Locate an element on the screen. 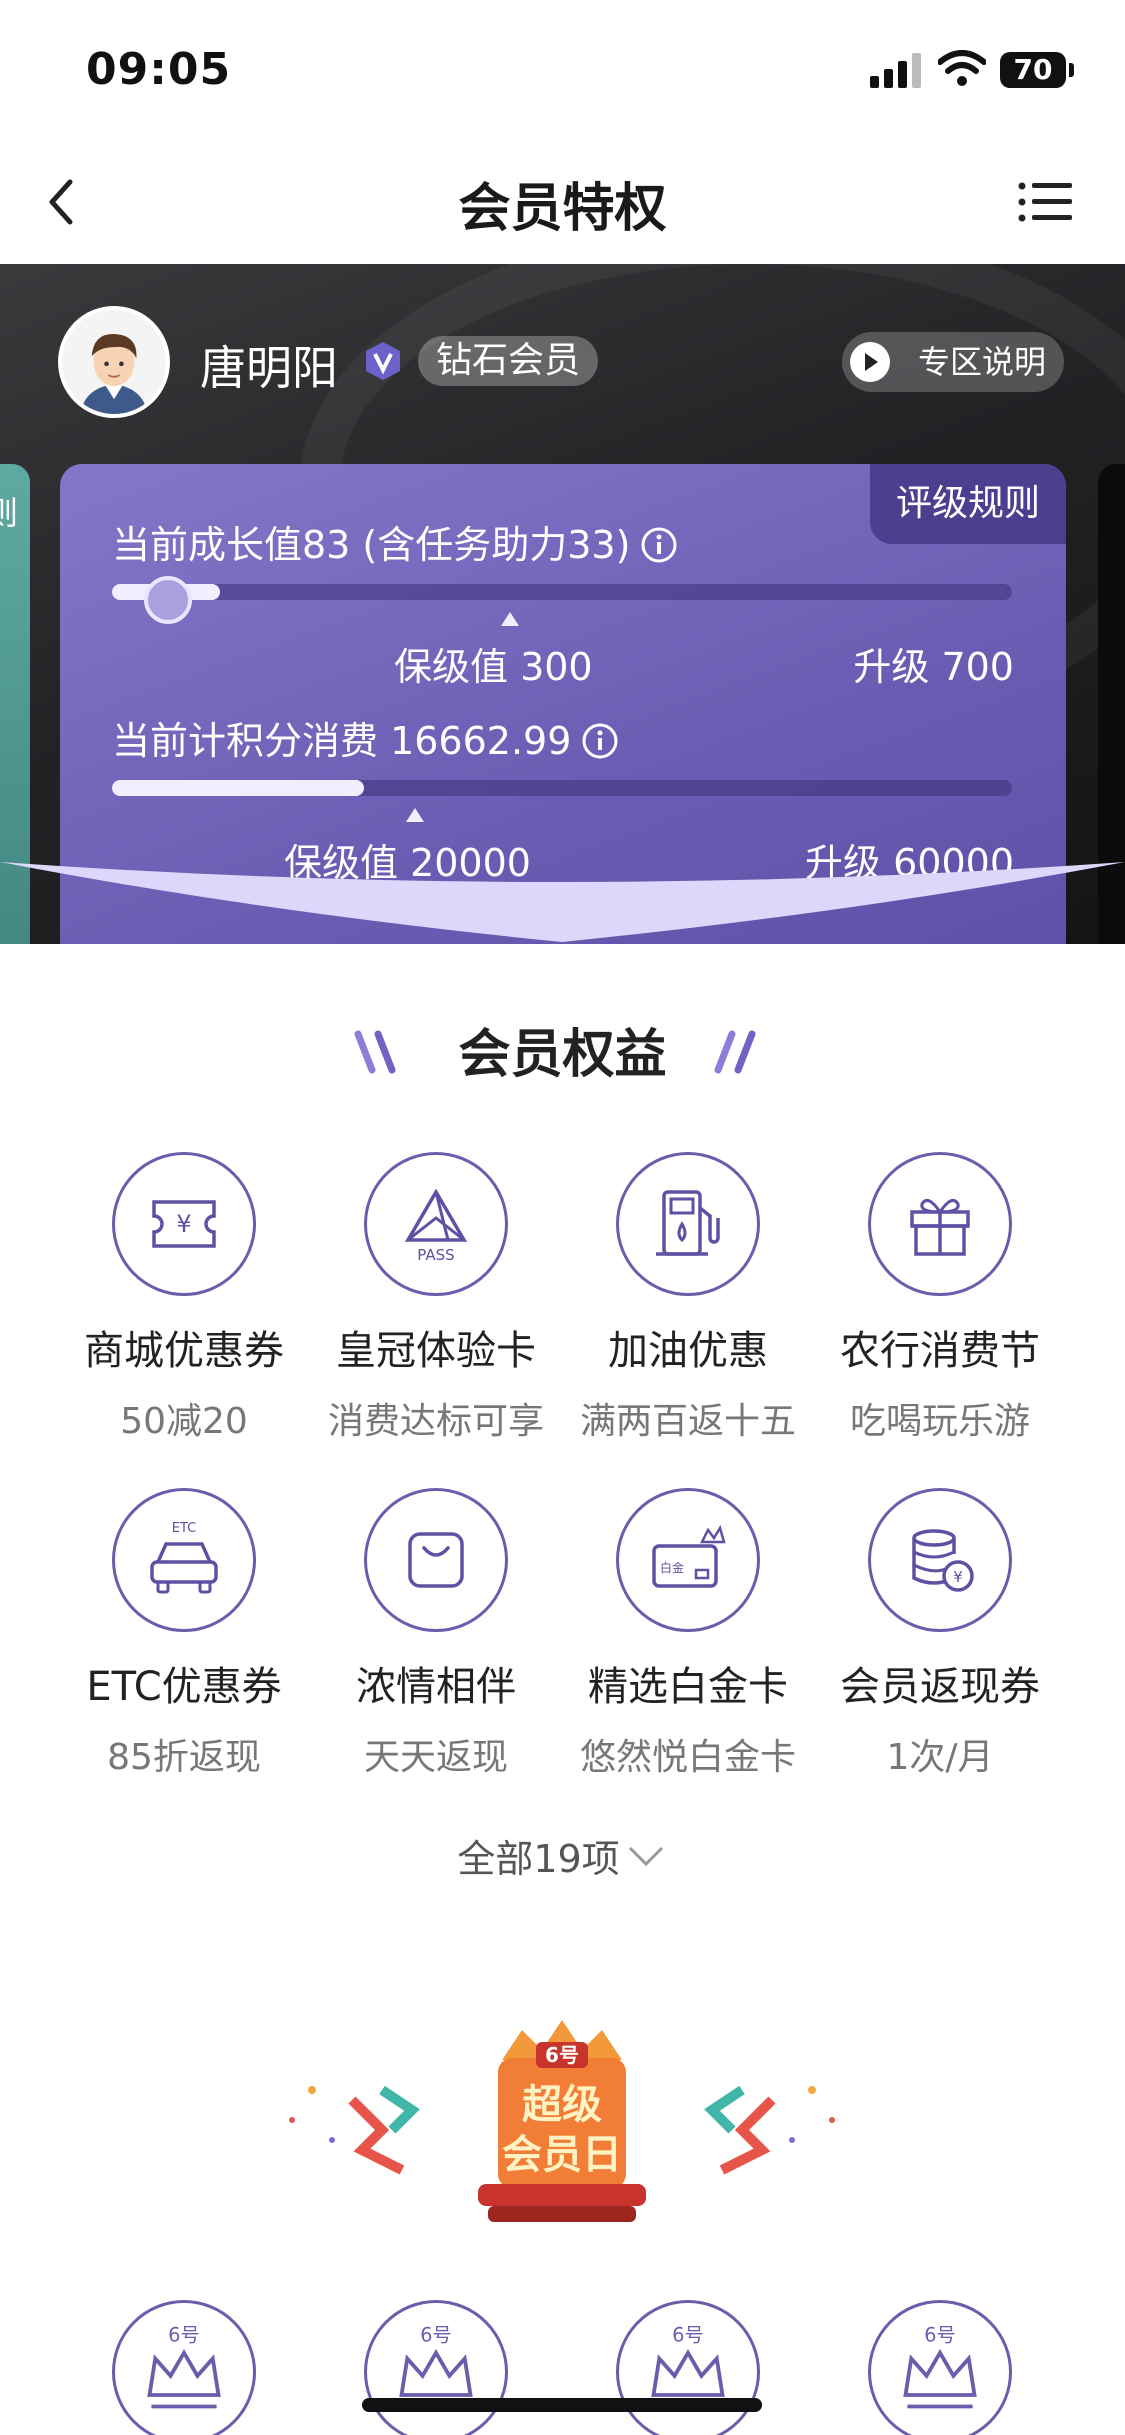 The width and height of the screenshot is (1125, 2435). benefit-cashback-coupon: ¥ 会员返现券 1次/月 is located at coordinates (940, 1648).